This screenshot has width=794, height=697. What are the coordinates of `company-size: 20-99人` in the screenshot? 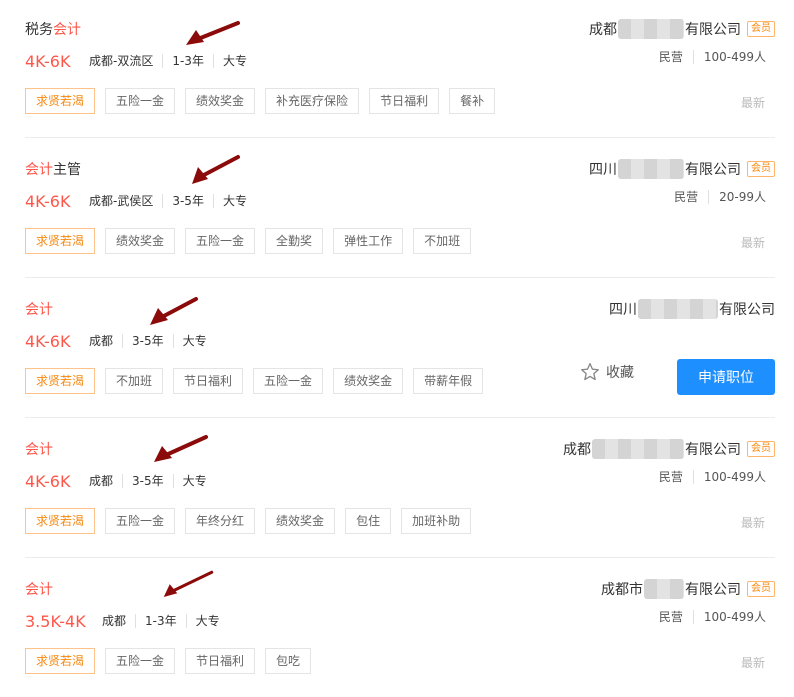 It's located at (737, 197).